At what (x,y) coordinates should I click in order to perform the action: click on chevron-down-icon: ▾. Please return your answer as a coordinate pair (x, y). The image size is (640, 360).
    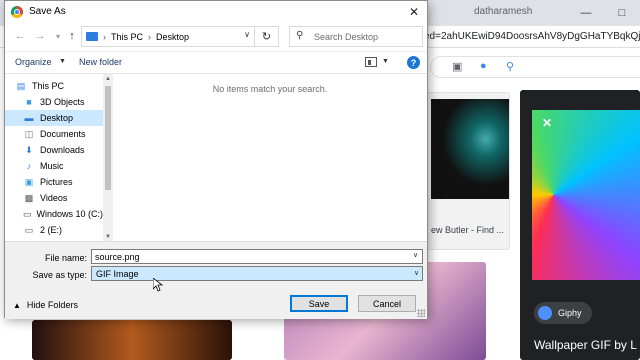
    Looking at the image, I should click on (58, 36).